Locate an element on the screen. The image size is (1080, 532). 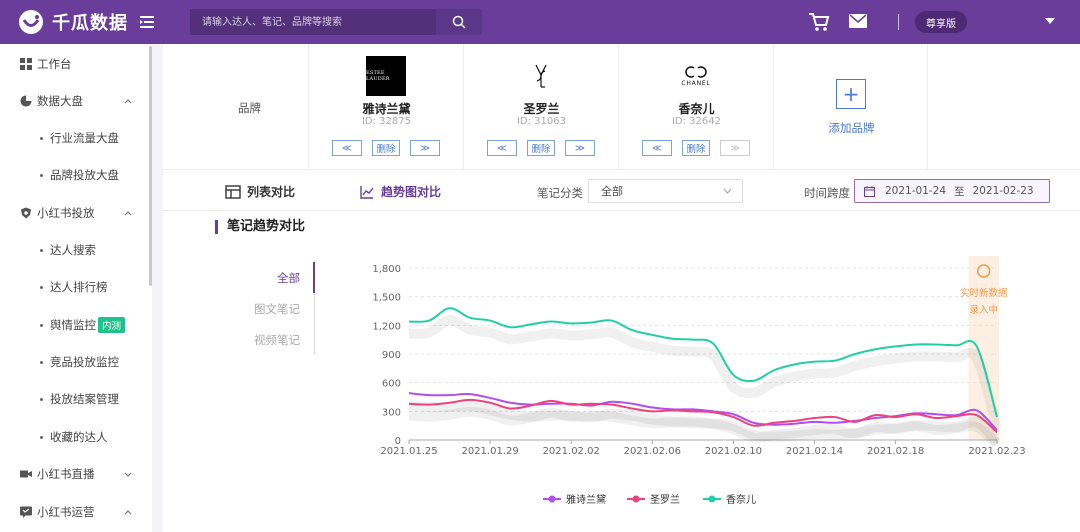
section-title: 笔记趋势对比 is located at coordinates (260, 227).